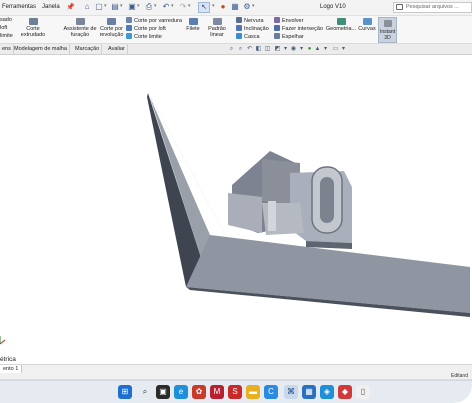 The image size is (472, 403). Describe the element at coordinates (258, 49) in the screenshot. I see `section-view-icon: ◧` at that location.